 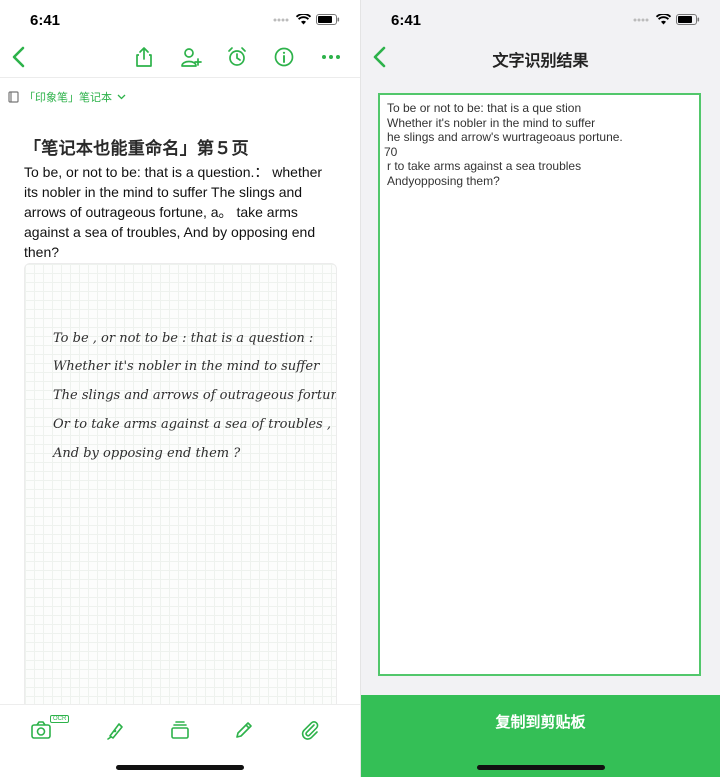 I want to click on alarm-clock-icon, so click(x=237, y=57).